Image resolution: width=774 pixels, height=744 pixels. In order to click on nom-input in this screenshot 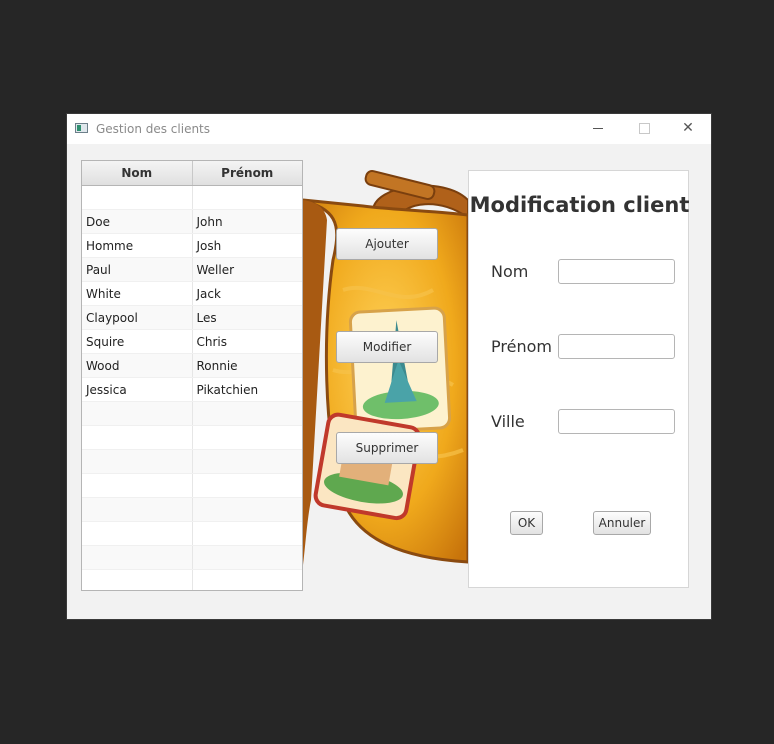, I will do `click(616, 271)`.